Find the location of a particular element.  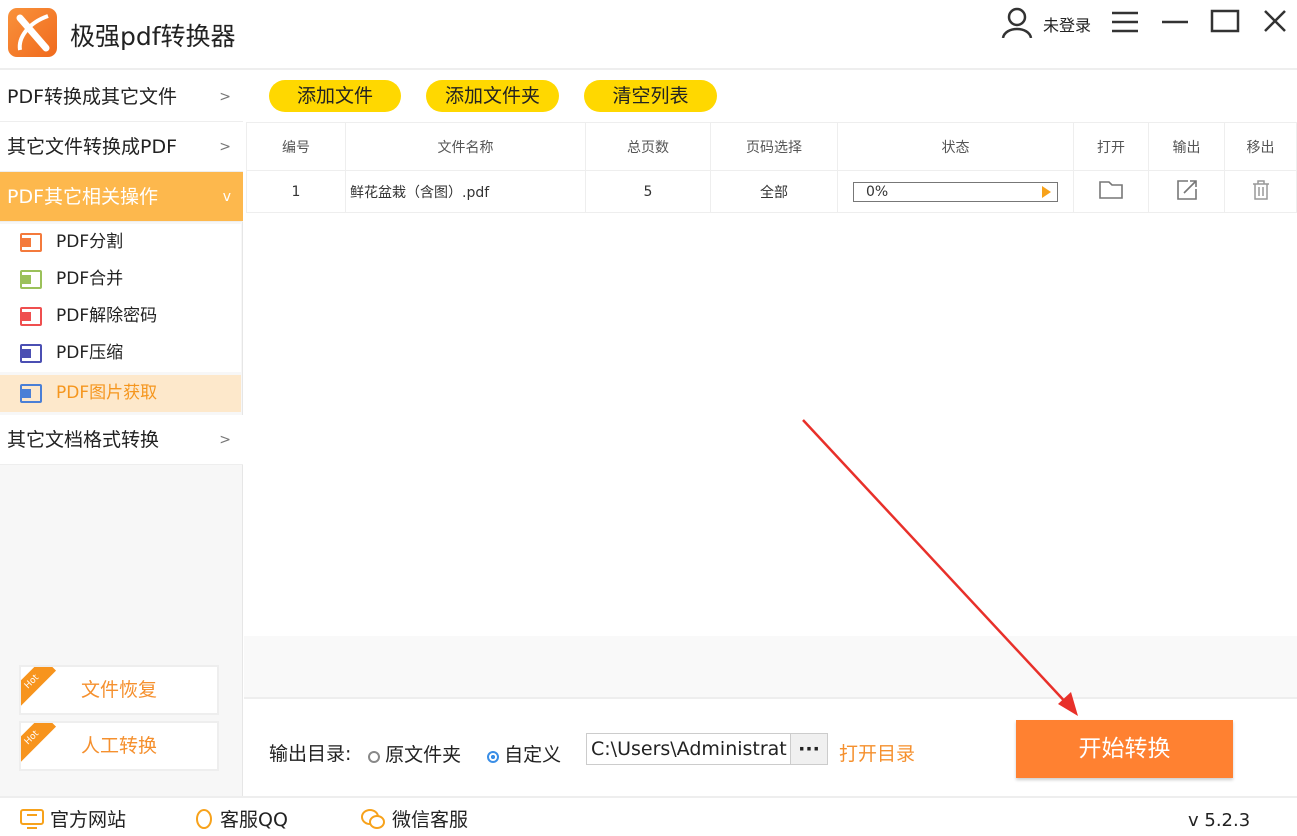

link-label: 微信客服 is located at coordinates (430, 820).